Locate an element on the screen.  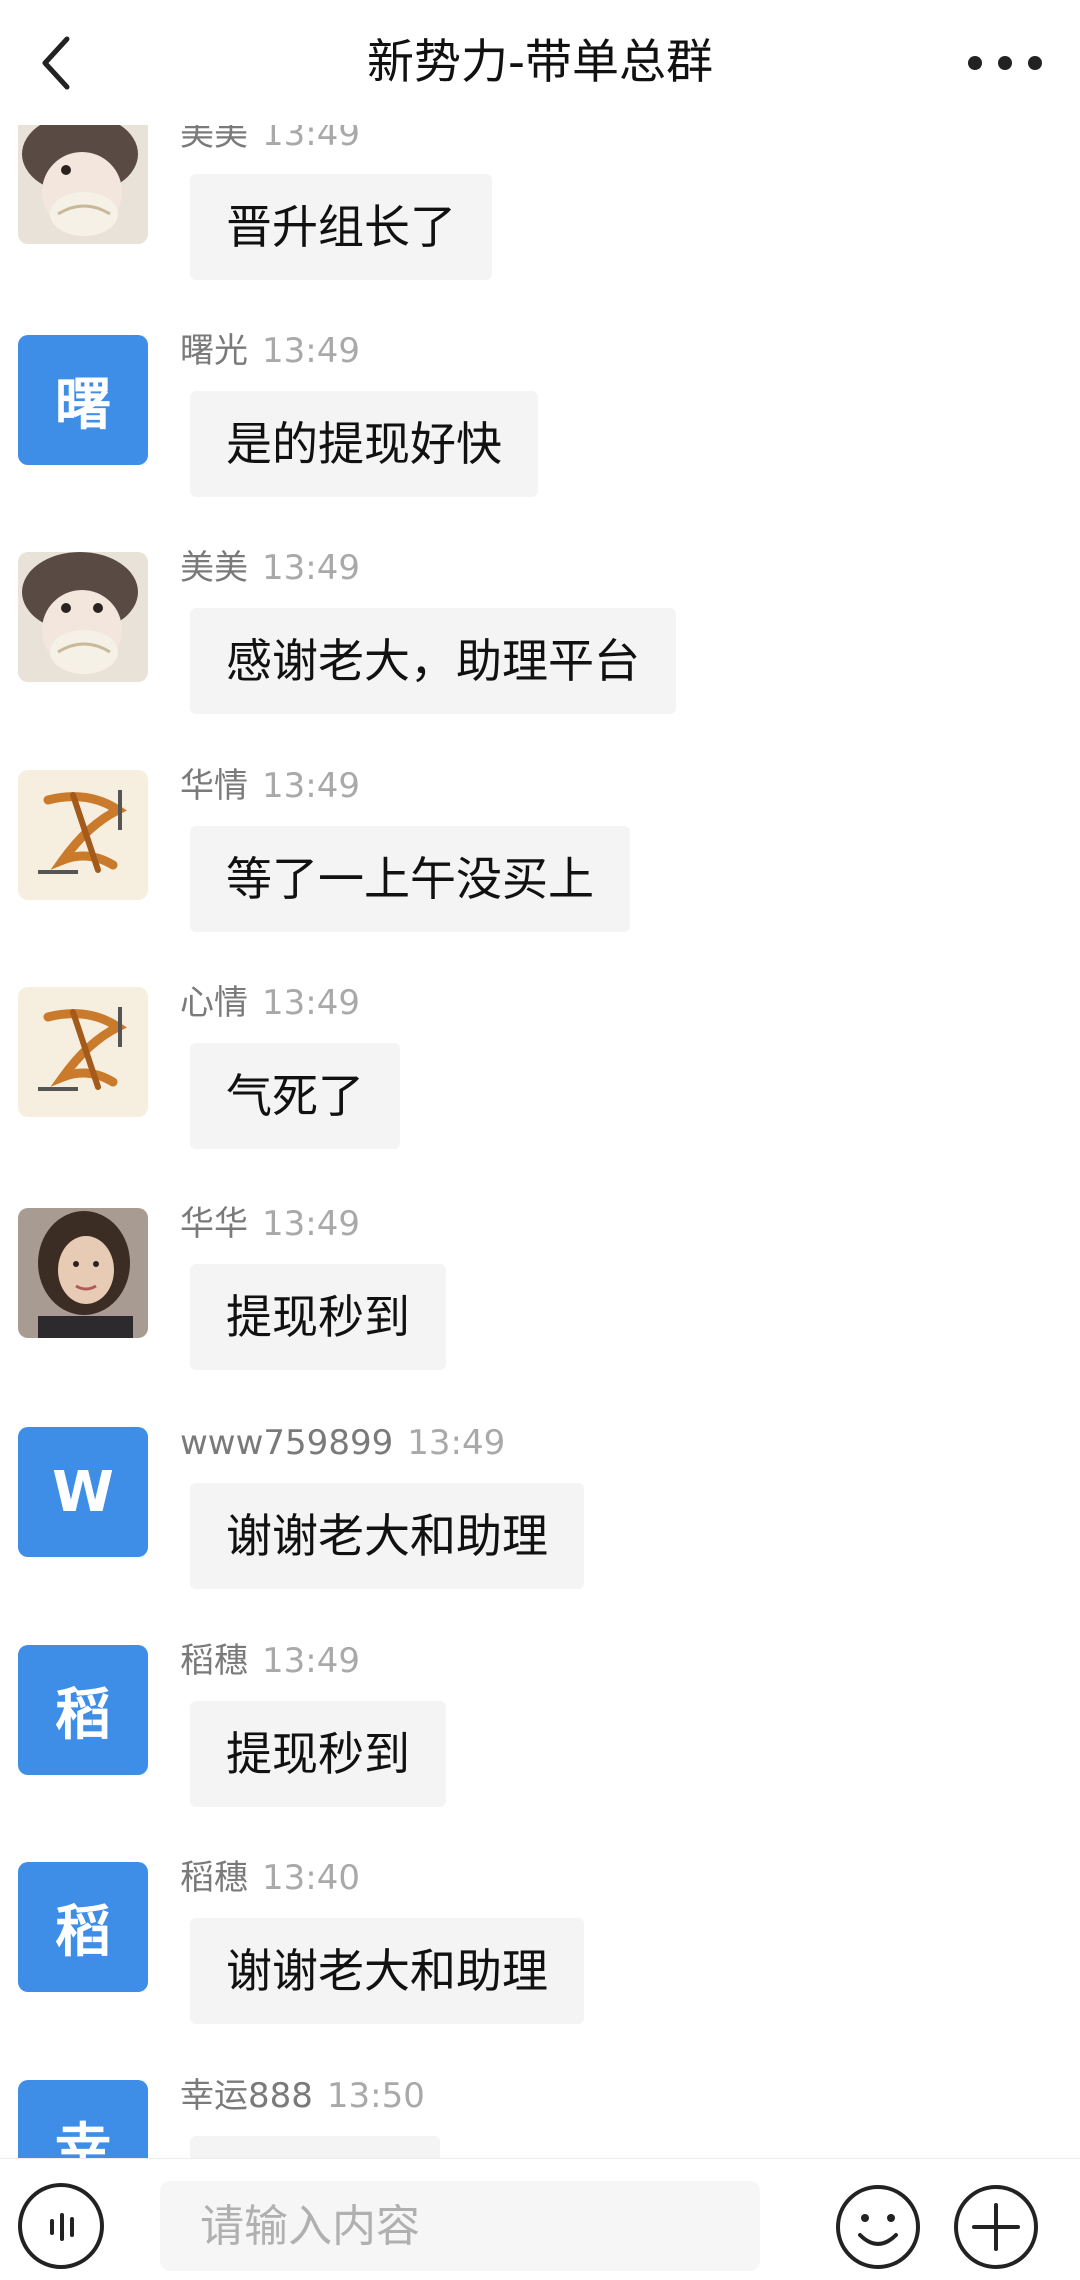
voice-icon is located at coordinates (62, 2227).